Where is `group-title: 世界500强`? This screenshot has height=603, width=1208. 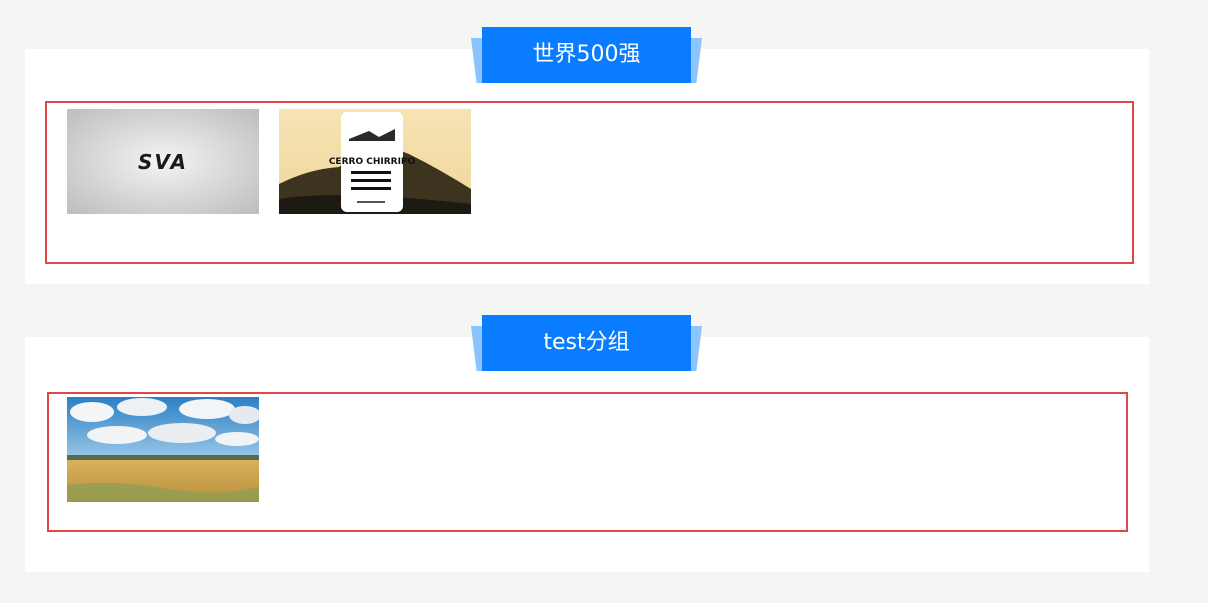 group-title: 世界500强 is located at coordinates (586, 55).